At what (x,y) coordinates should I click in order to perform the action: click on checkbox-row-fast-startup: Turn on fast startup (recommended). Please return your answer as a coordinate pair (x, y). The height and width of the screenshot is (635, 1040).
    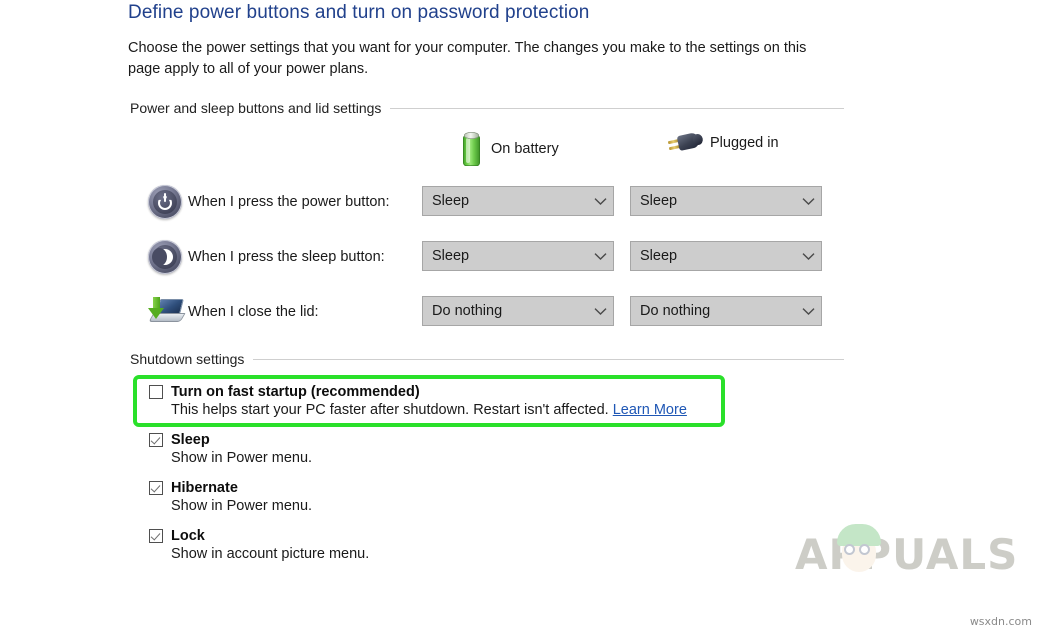
    Looking at the image, I should click on (418, 392).